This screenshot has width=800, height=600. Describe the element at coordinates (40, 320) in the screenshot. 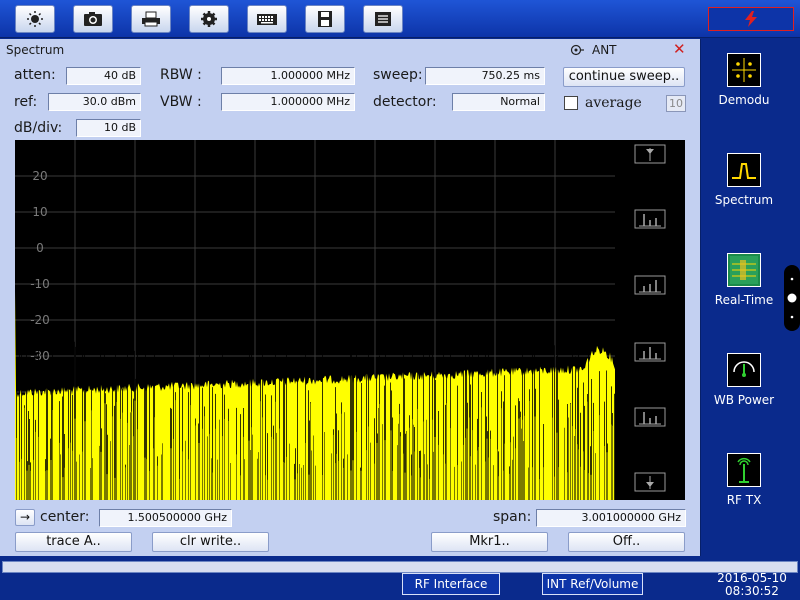

I see `y-tick-label: -20` at that location.